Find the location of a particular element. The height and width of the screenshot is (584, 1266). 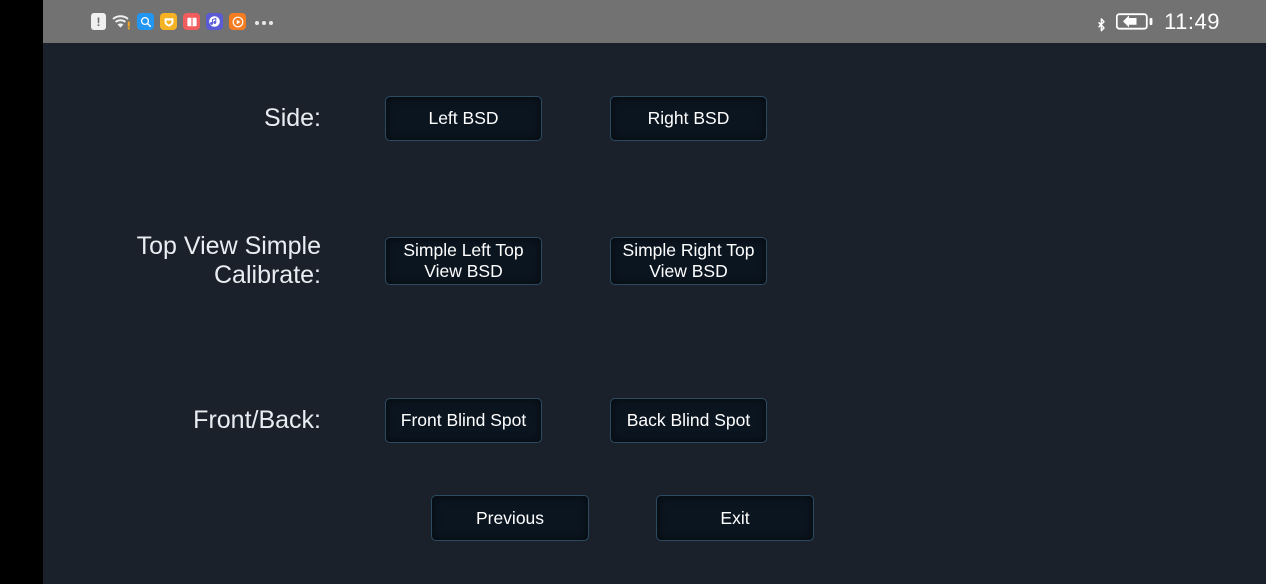

exit-button: Exit is located at coordinates (735, 518).